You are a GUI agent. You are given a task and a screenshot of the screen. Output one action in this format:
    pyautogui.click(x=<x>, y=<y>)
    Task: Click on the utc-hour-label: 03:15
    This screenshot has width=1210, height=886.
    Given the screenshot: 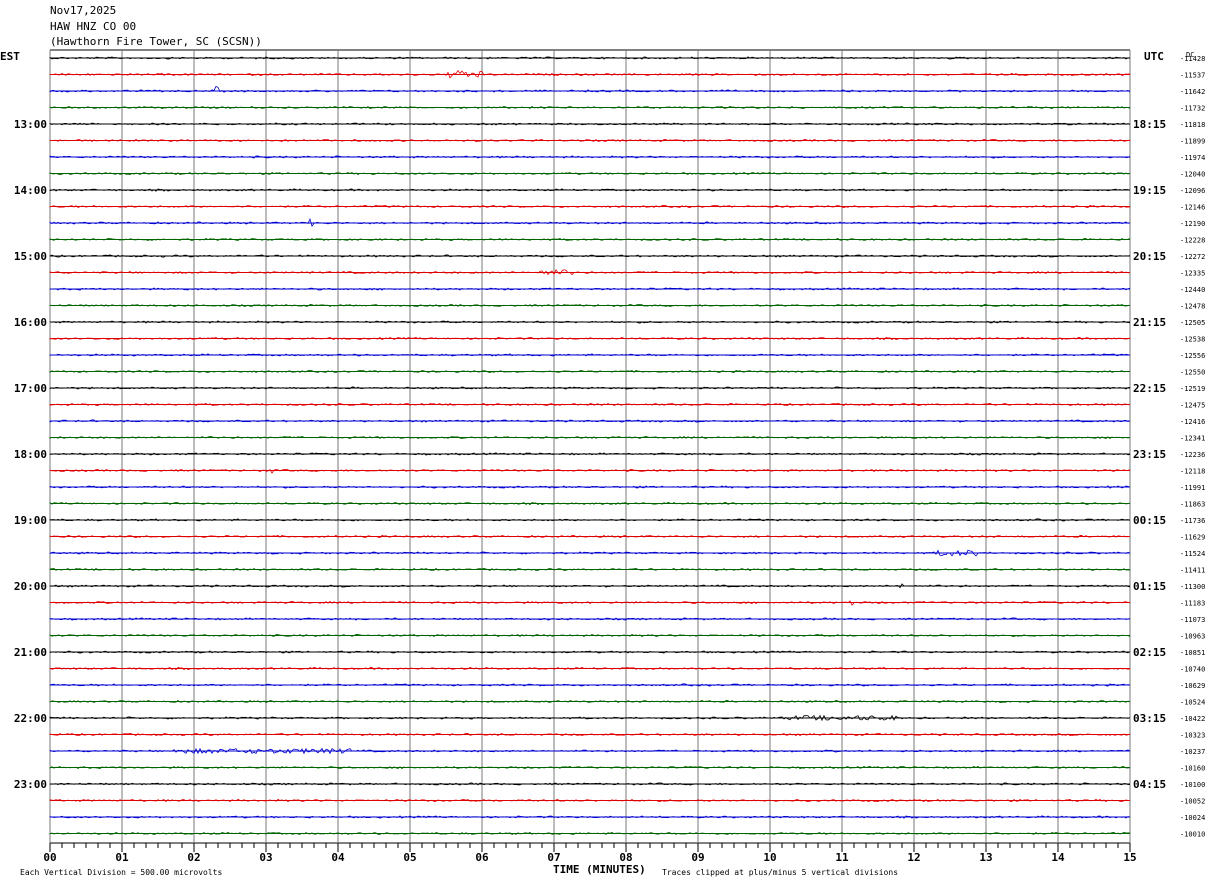 What is the action you would take?
    pyautogui.click(x=1149, y=718)
    